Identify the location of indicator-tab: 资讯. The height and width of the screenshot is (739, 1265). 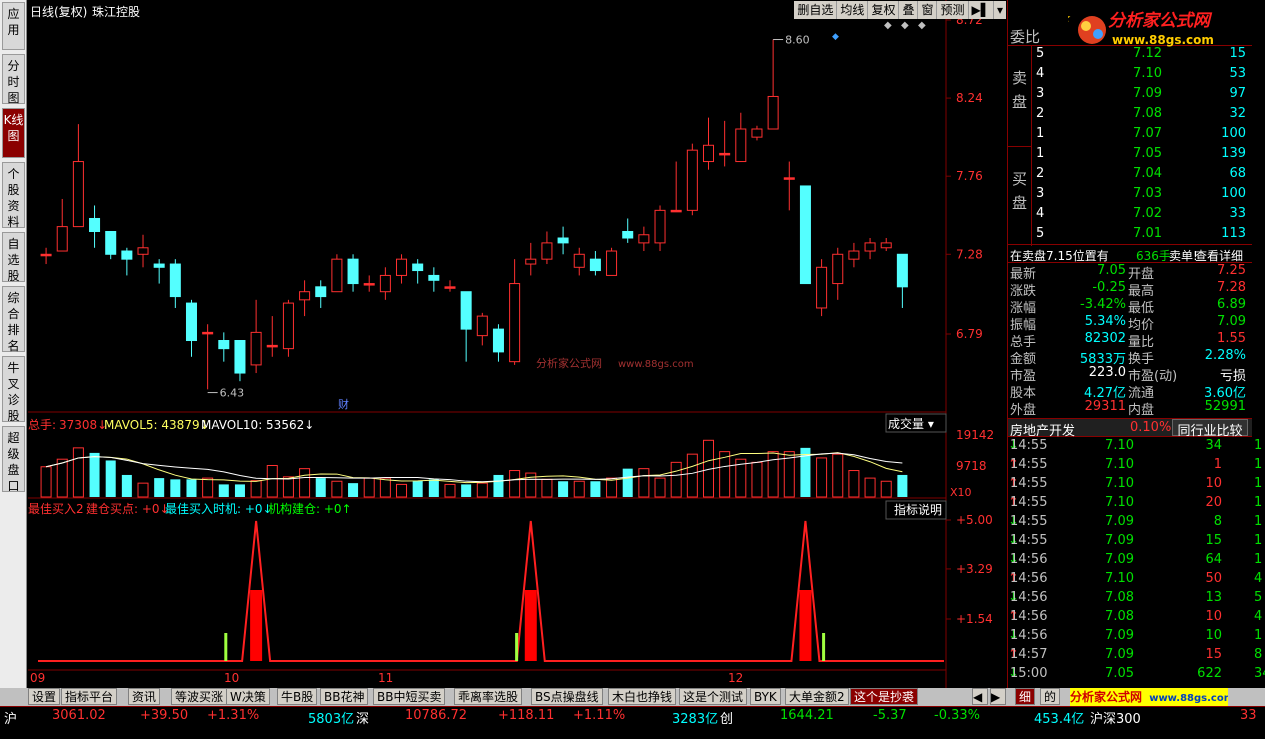
(144, 696).